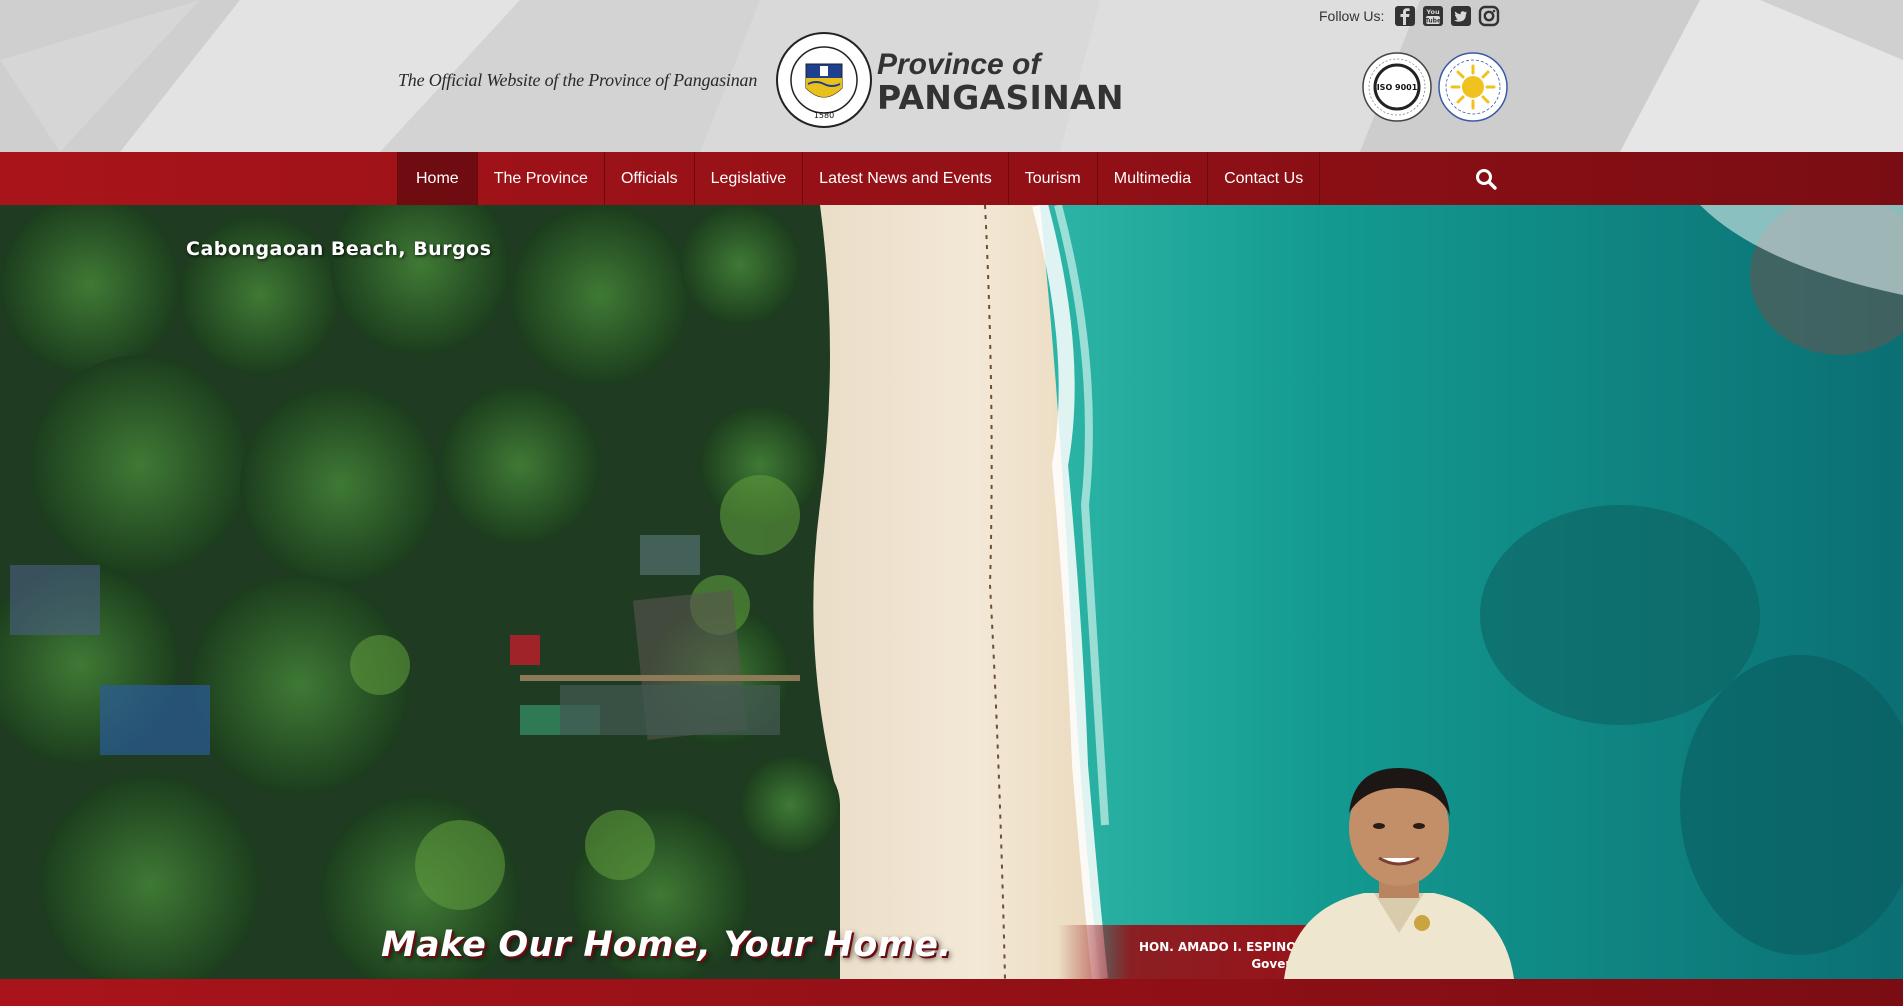 Image resolution: width=1903 pixels, height=1006 pixels. What do you see at coordinates (1486, 179) in the screenshot?
I see `search-icon` at bounding box center [1486, 179].